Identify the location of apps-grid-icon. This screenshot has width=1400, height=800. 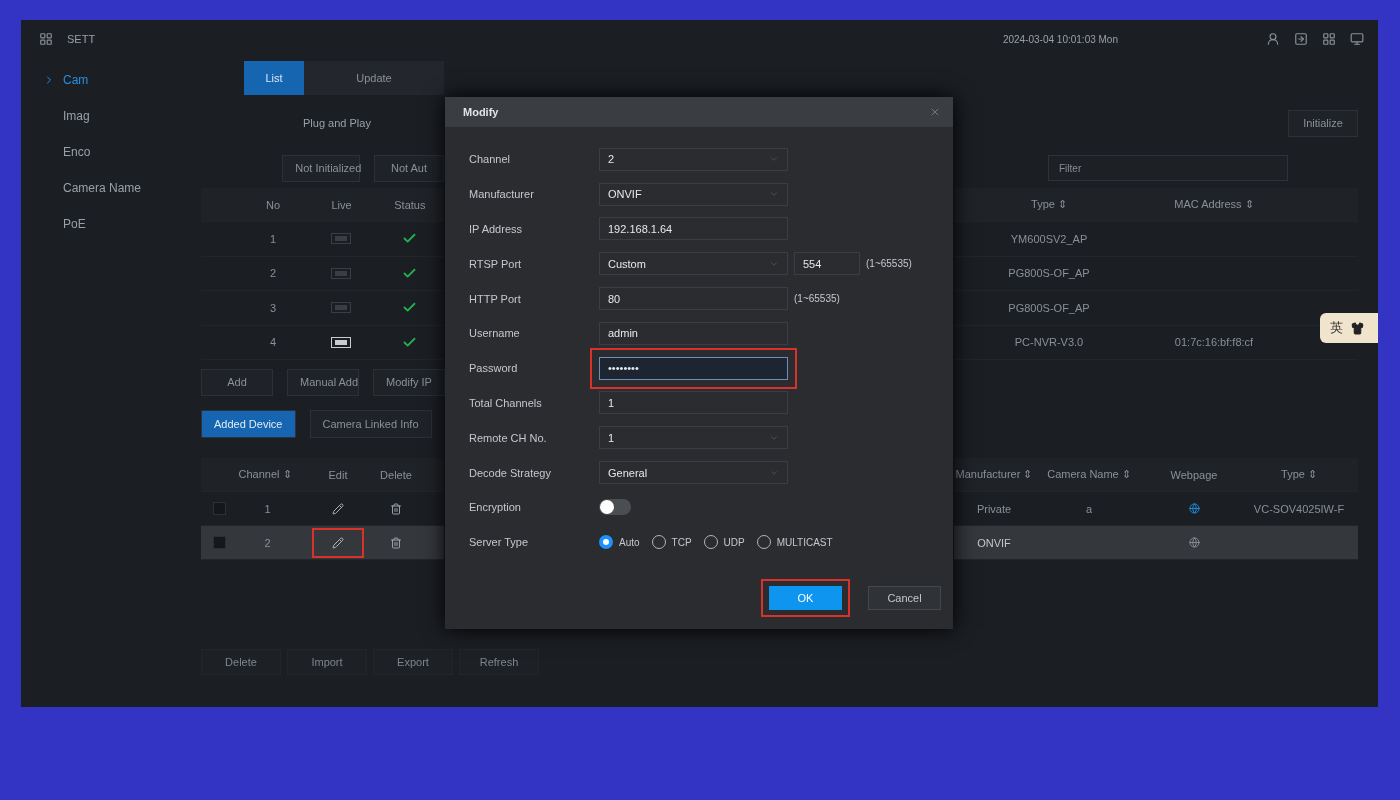
(46, 39).